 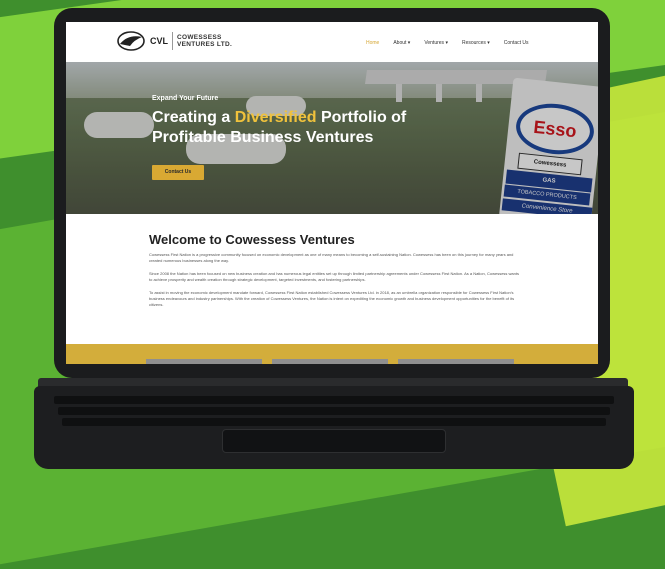 I want to click on nav-home: Home, so click(x=372, y=43).